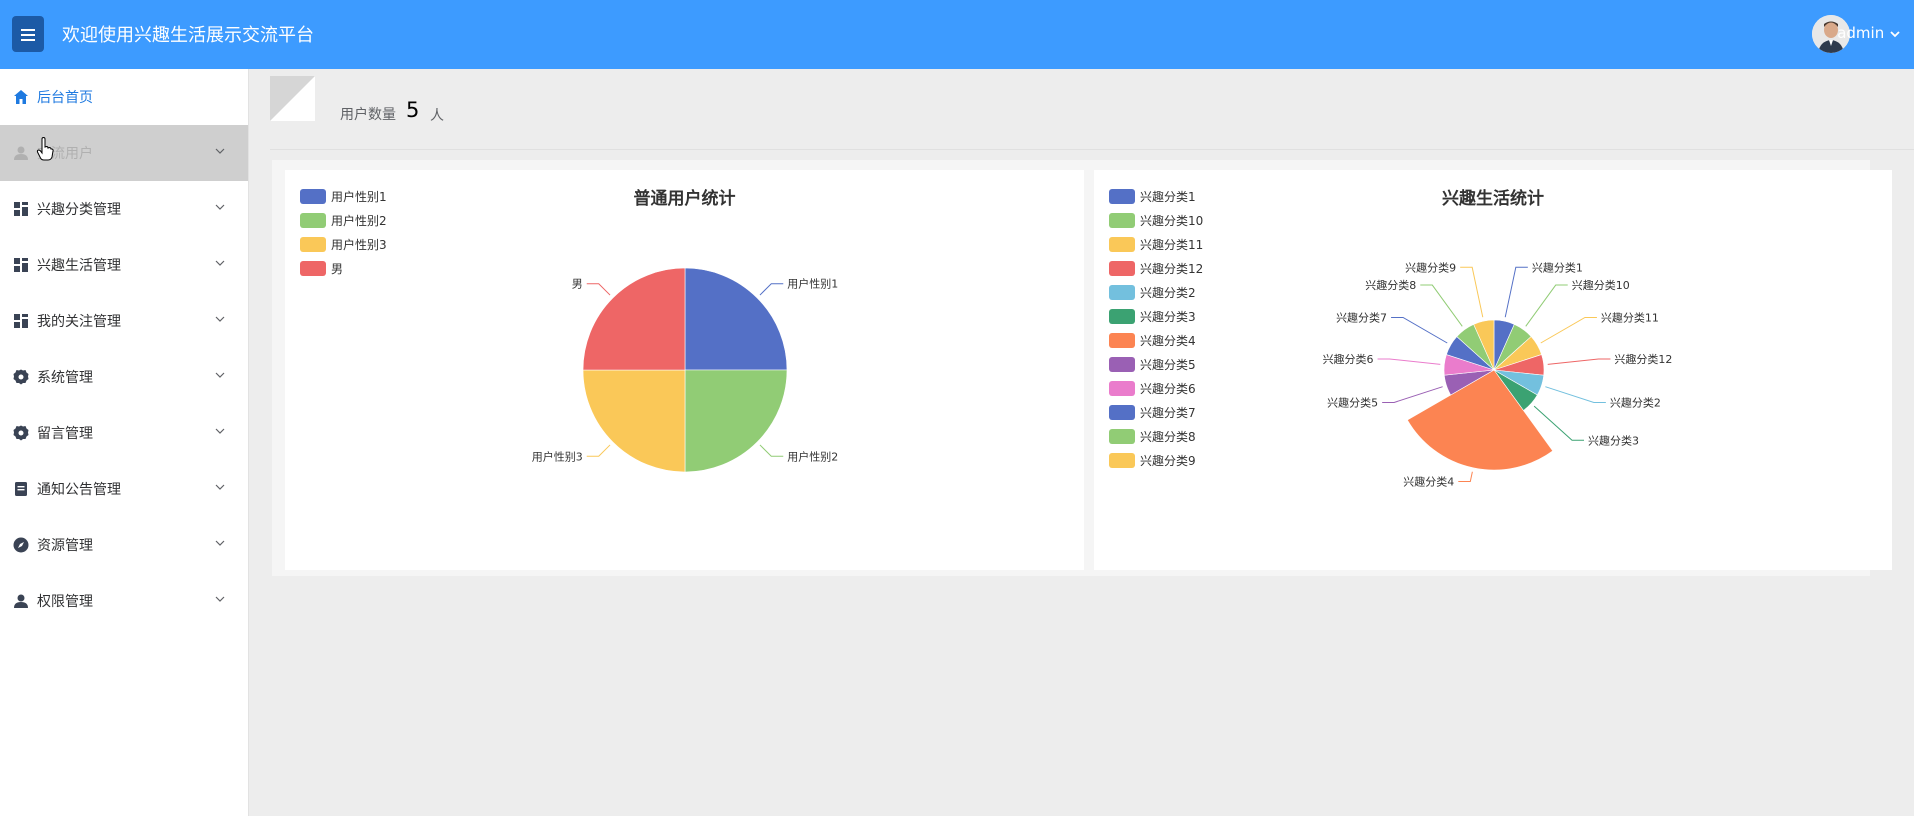 The width and height of the screenshot is (1914, 816). Describe the element at coordinates (21, 97) in the screenshot. I see `home-icon` at that location.